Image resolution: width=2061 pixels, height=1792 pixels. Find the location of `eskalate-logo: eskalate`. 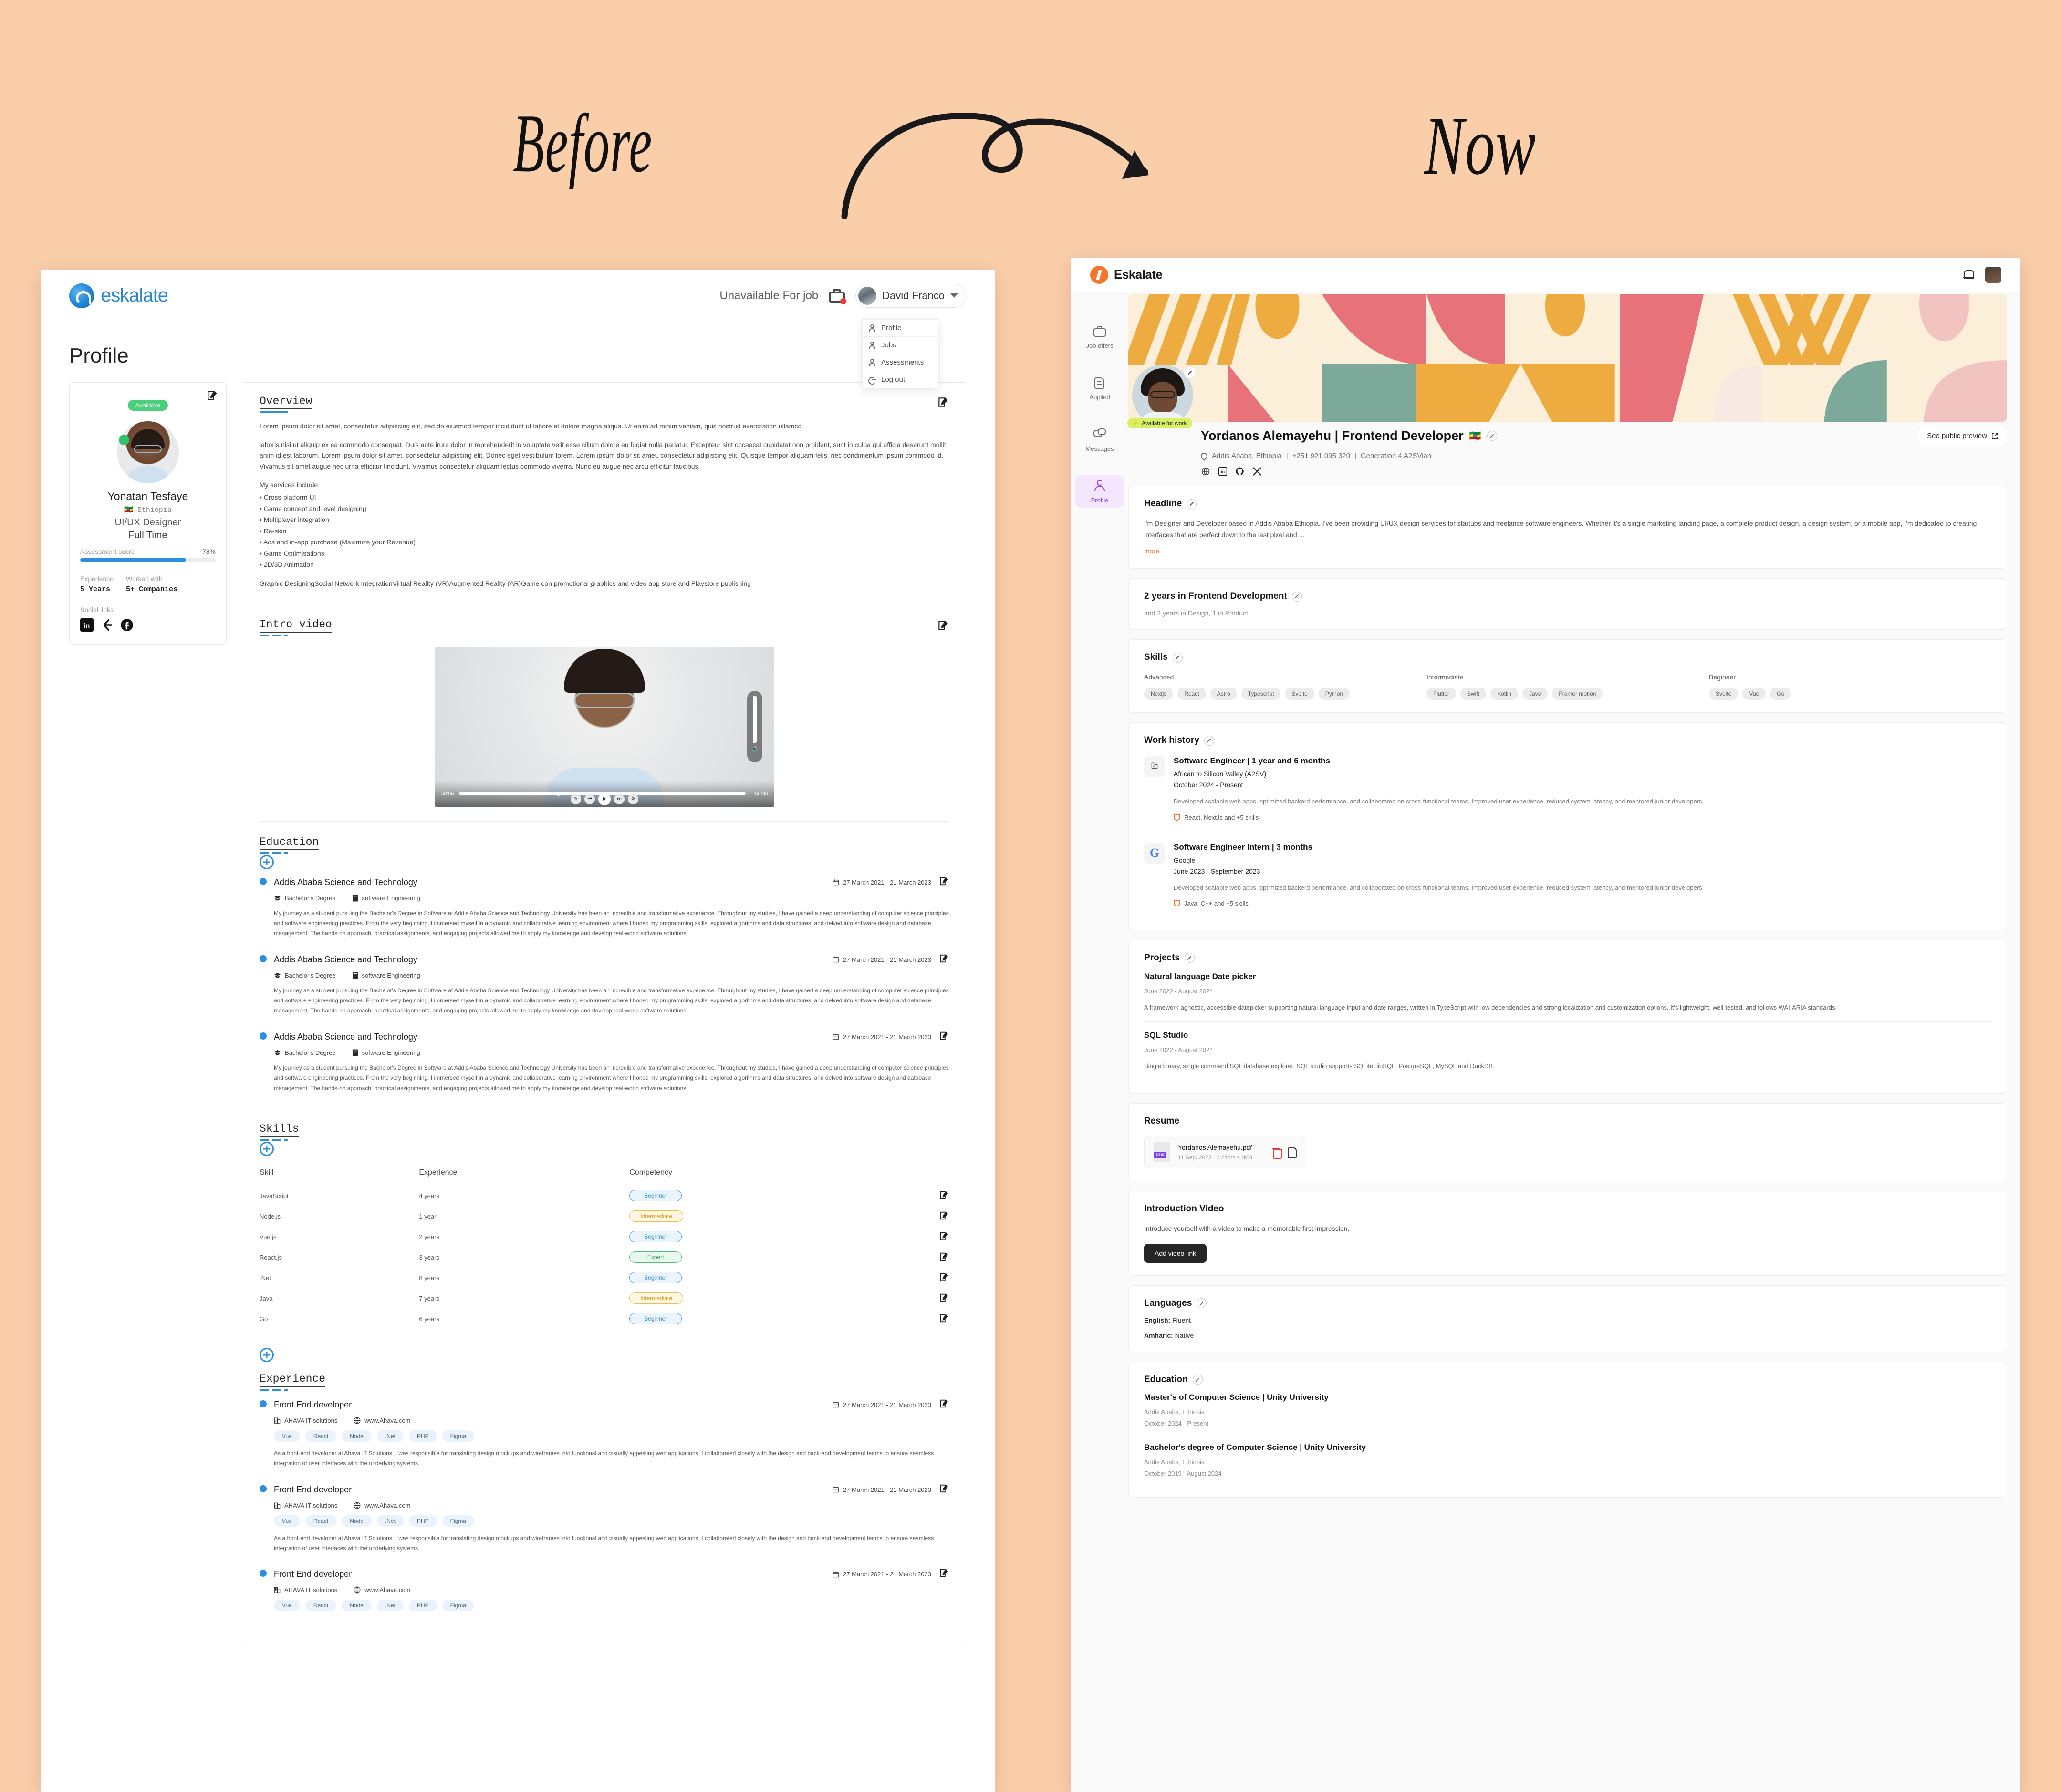

eskalate-logo: eskalate is located at coordinates (119, 295).